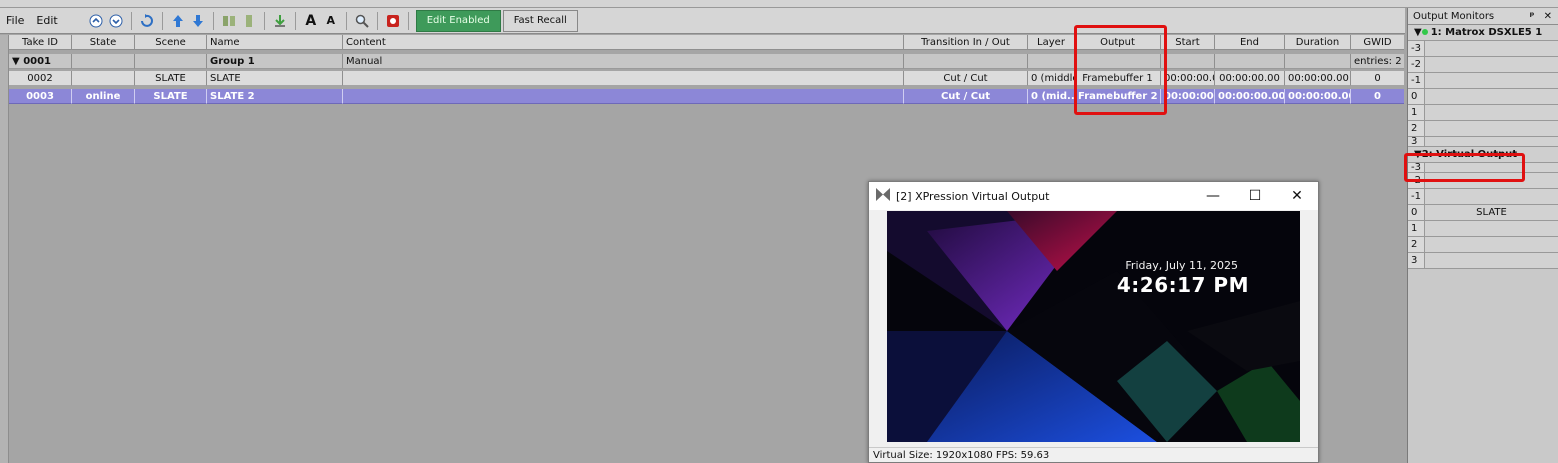 The width and height of the screenshot is (1558, 463). Describe the element at coordinates (1093, 454) in the screenshot. I see `virtual-output-status-bar: Virtual Size: 1920x1080 FPS: 59.63` at that location.